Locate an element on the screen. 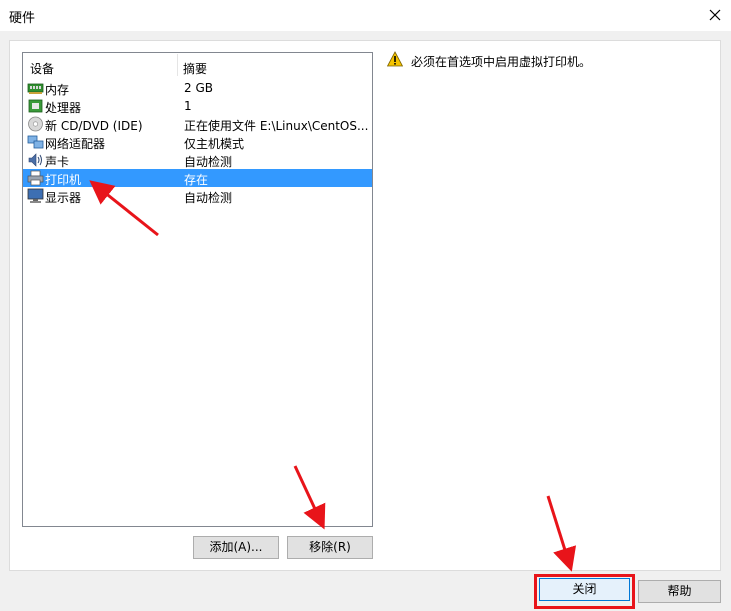  list-header: 设备 摘要 is located at coordinates (197, 66).